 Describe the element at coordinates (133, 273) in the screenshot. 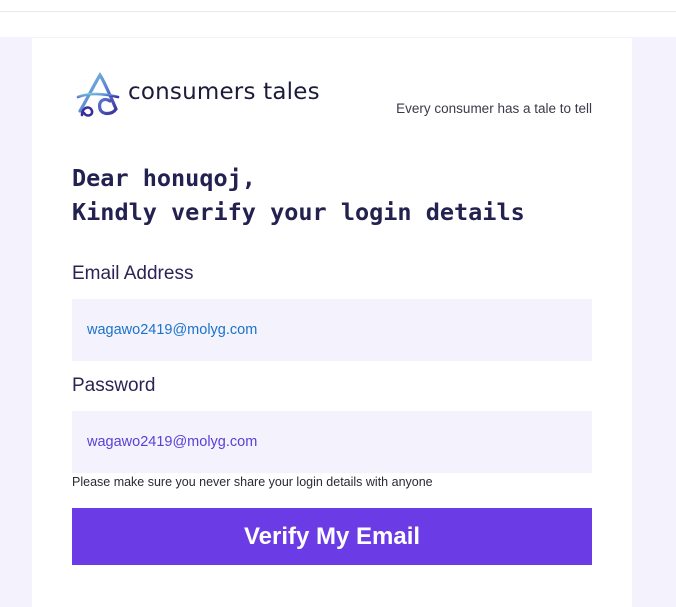

I see `email-label: Email Address` at that location.